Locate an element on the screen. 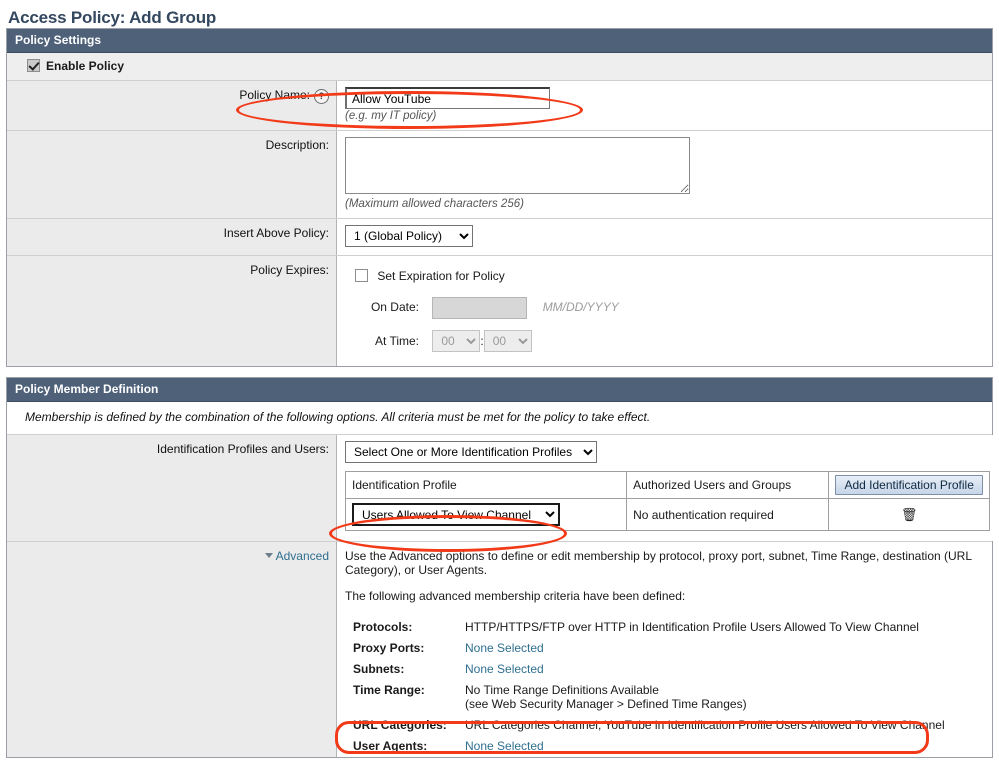  identification-profiles-label: Identification Profiles and Users: is located at coordinates (242, 449).